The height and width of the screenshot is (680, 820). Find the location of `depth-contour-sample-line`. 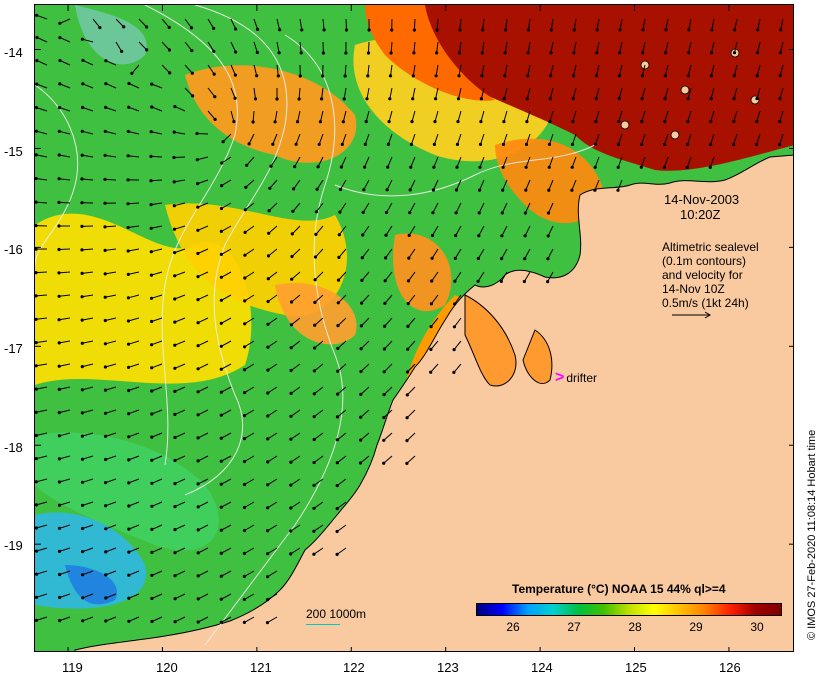

depth-contour-sample-line is located at coordinates (323, 624).